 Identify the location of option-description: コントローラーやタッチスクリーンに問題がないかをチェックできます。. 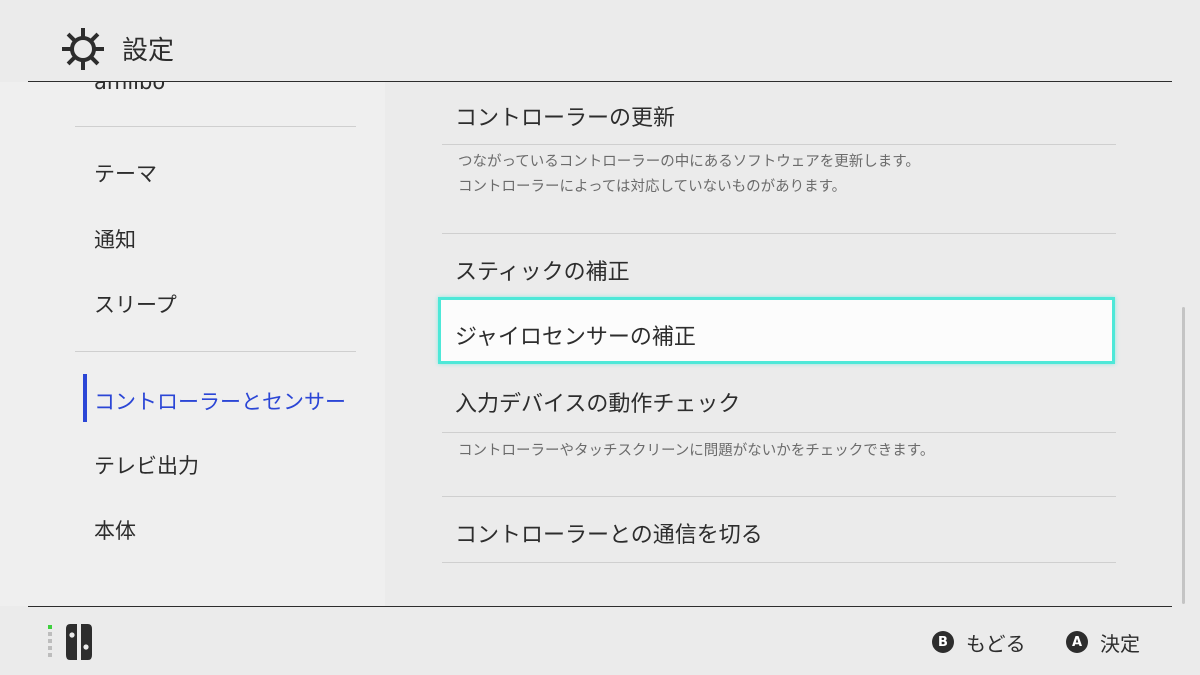
(696, 451).